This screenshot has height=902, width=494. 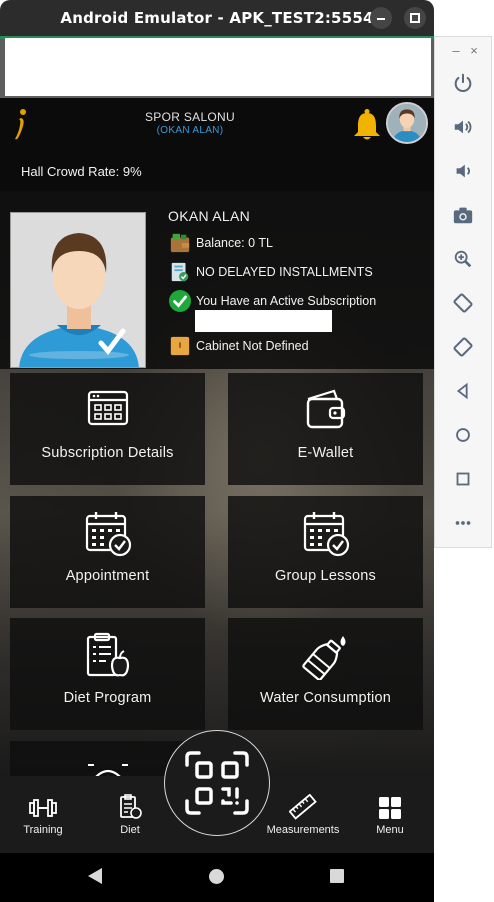 What do you see at coordinates (407, 123) in the screenshot?
I see `avatar` at bounding box center [407, 123].